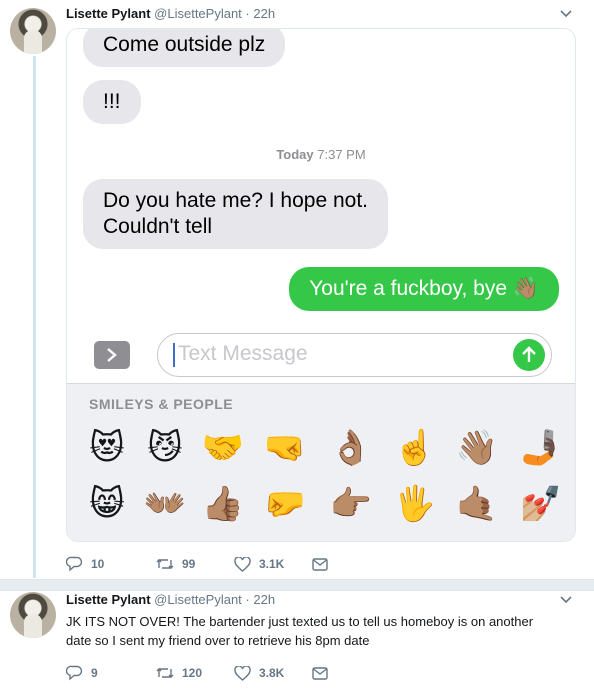 This screenshot has height=693, width=594. I want to click on reply-count: 10, so click(98, 564).